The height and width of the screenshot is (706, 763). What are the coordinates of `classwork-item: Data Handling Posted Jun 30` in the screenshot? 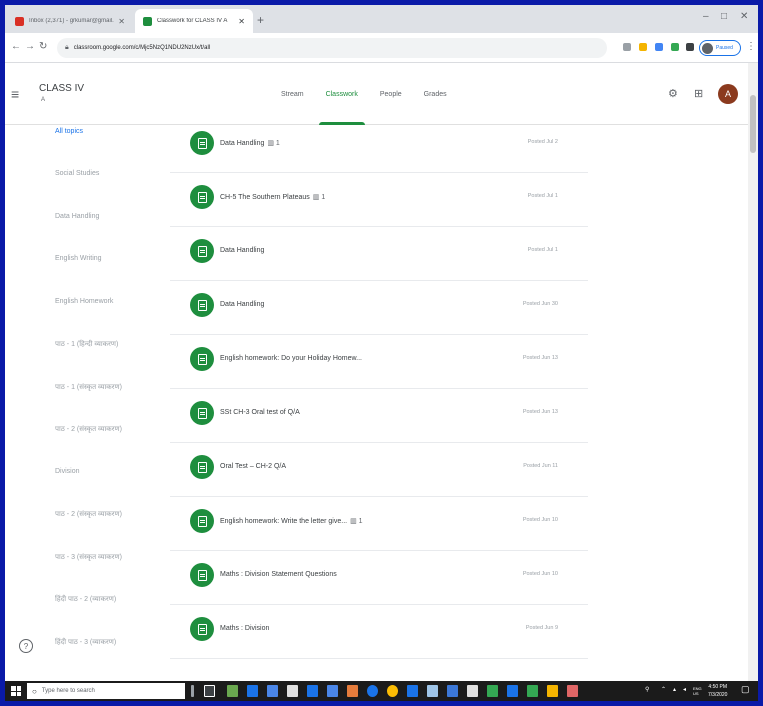 It's located at (379, 308).